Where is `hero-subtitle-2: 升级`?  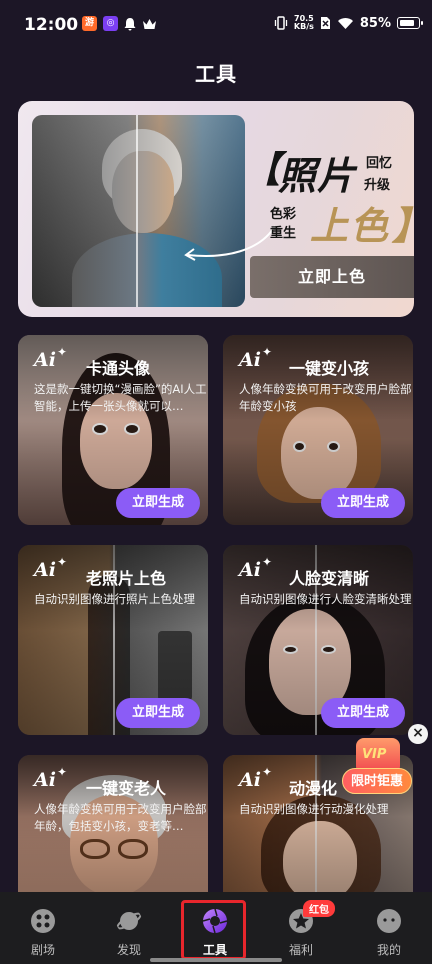
hero-subtitle-2: 升级 is located at coordinates (377, 185).